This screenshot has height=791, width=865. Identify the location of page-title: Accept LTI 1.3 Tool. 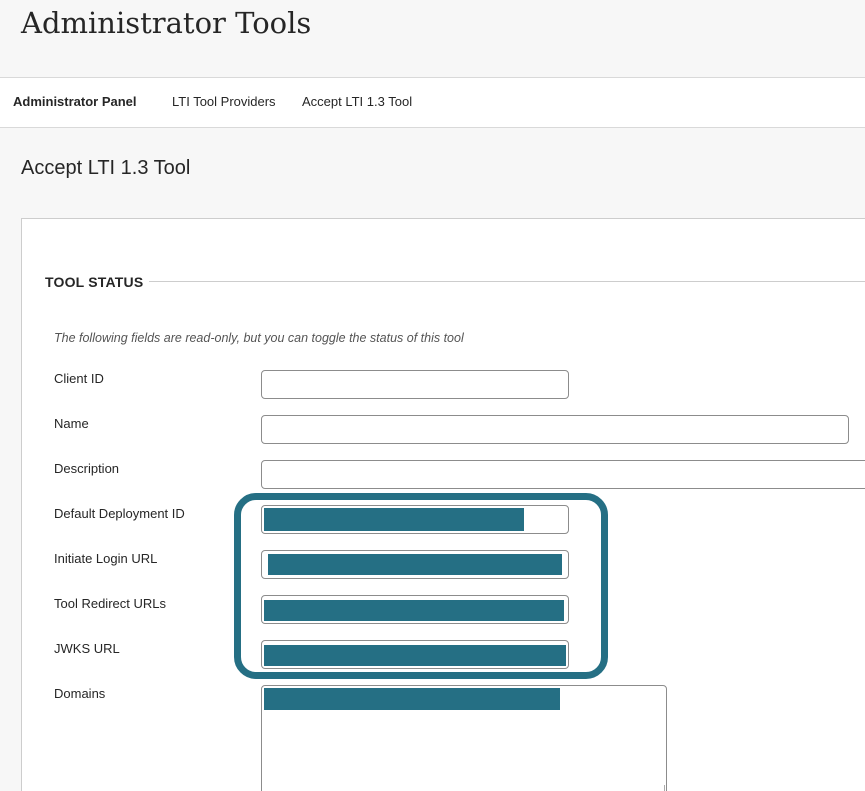
(106, 168).